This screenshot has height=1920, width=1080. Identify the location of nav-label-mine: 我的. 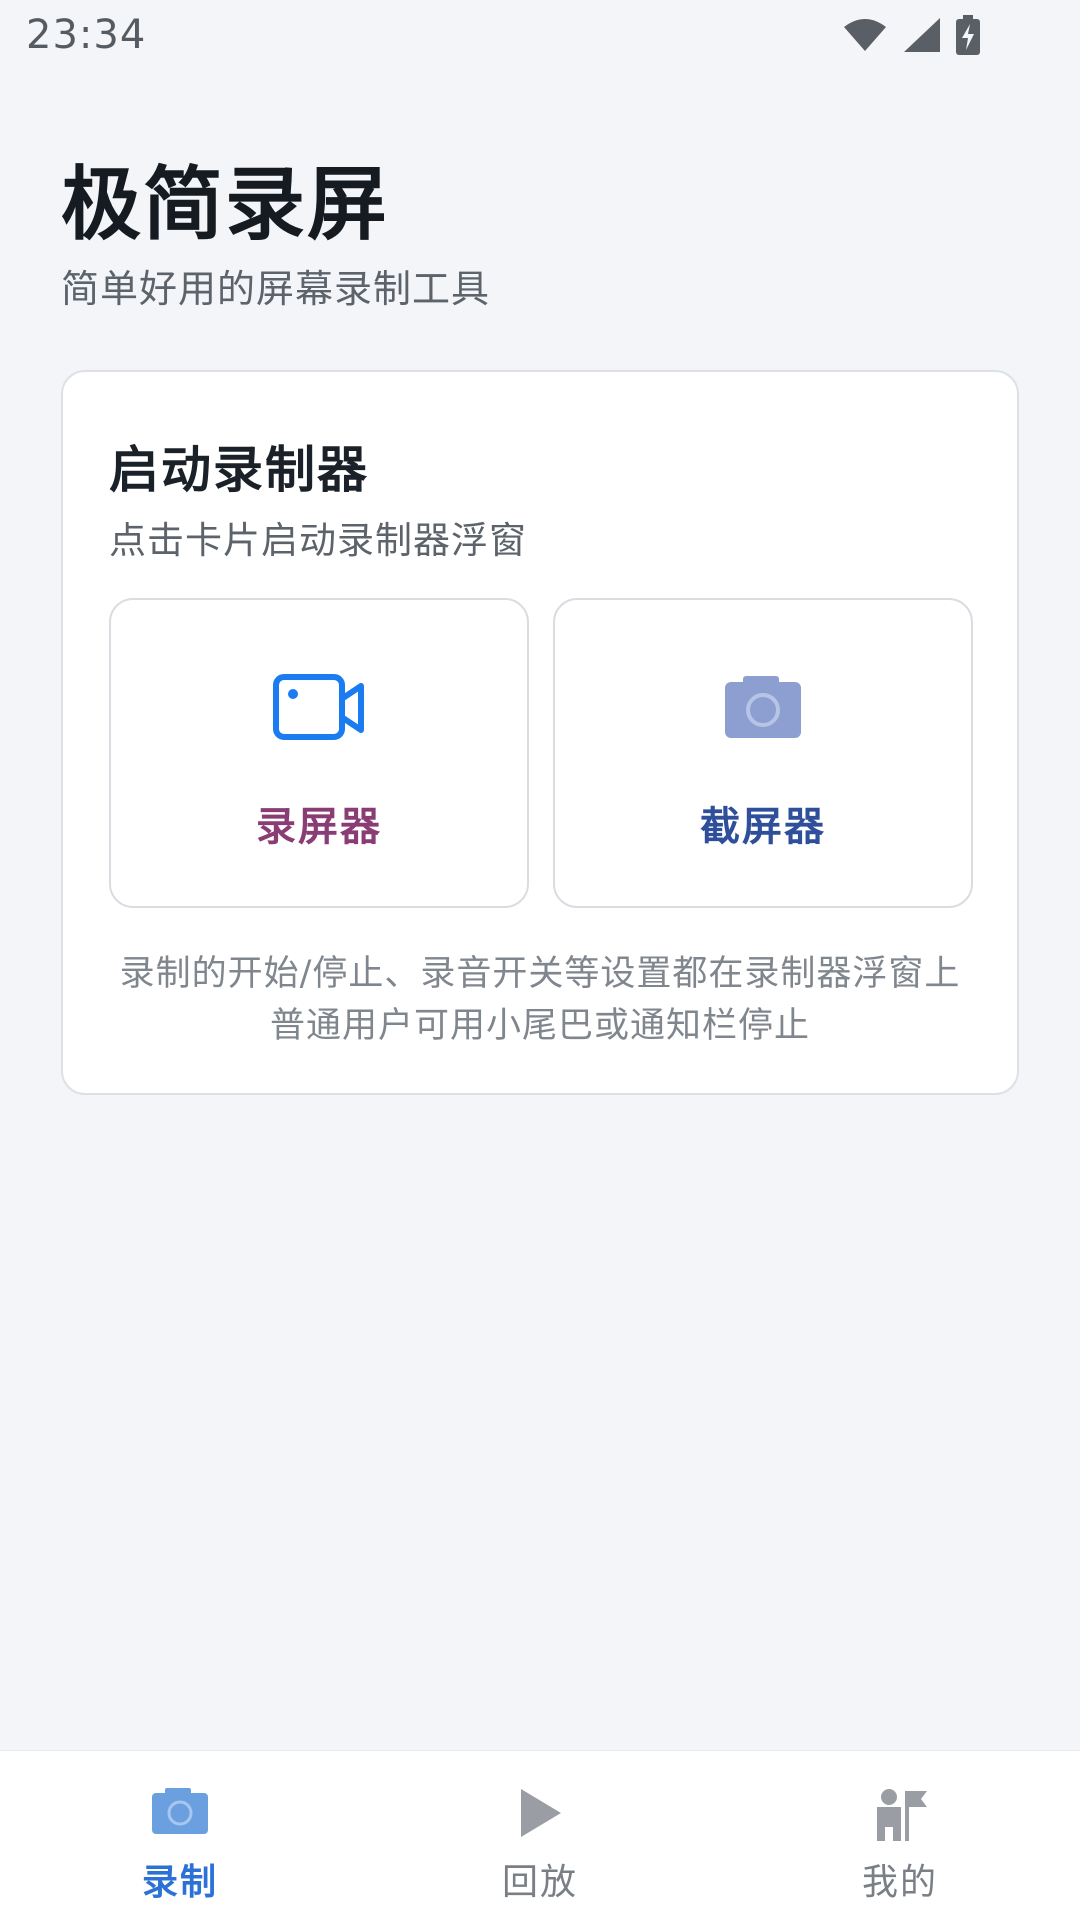
(899, 1882).